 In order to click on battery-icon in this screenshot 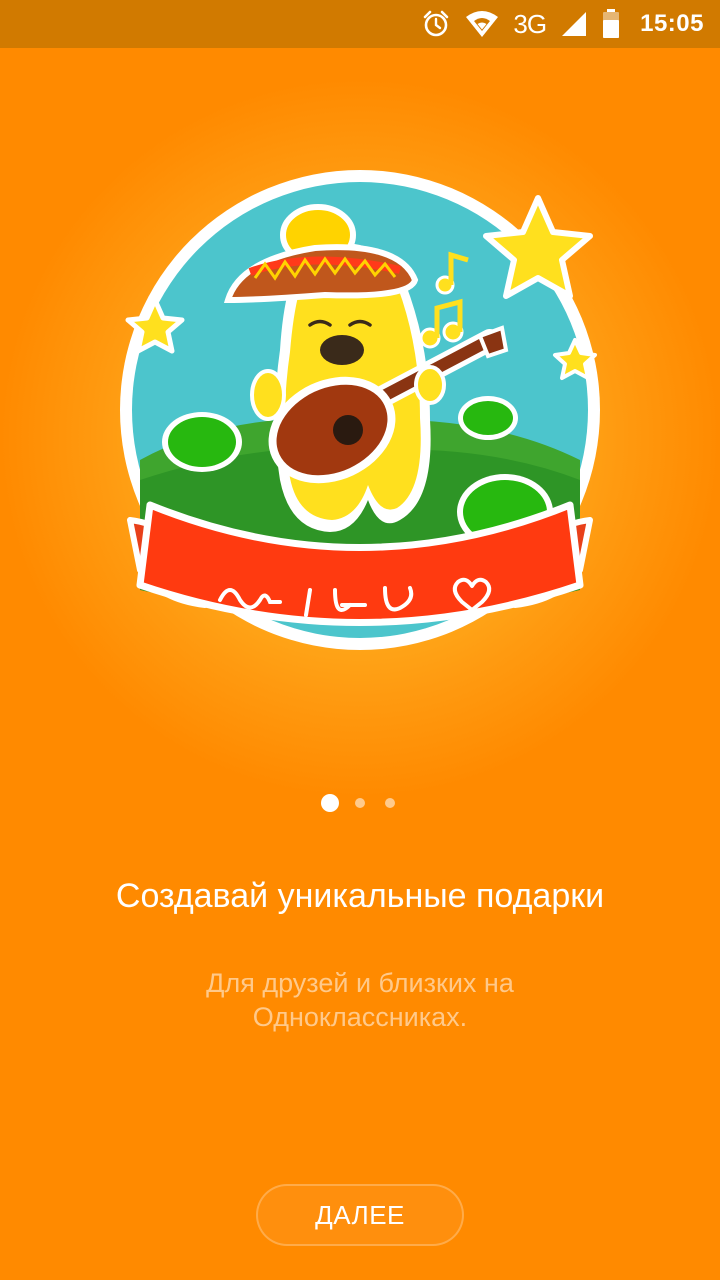, I will do `click(611, 23)`.